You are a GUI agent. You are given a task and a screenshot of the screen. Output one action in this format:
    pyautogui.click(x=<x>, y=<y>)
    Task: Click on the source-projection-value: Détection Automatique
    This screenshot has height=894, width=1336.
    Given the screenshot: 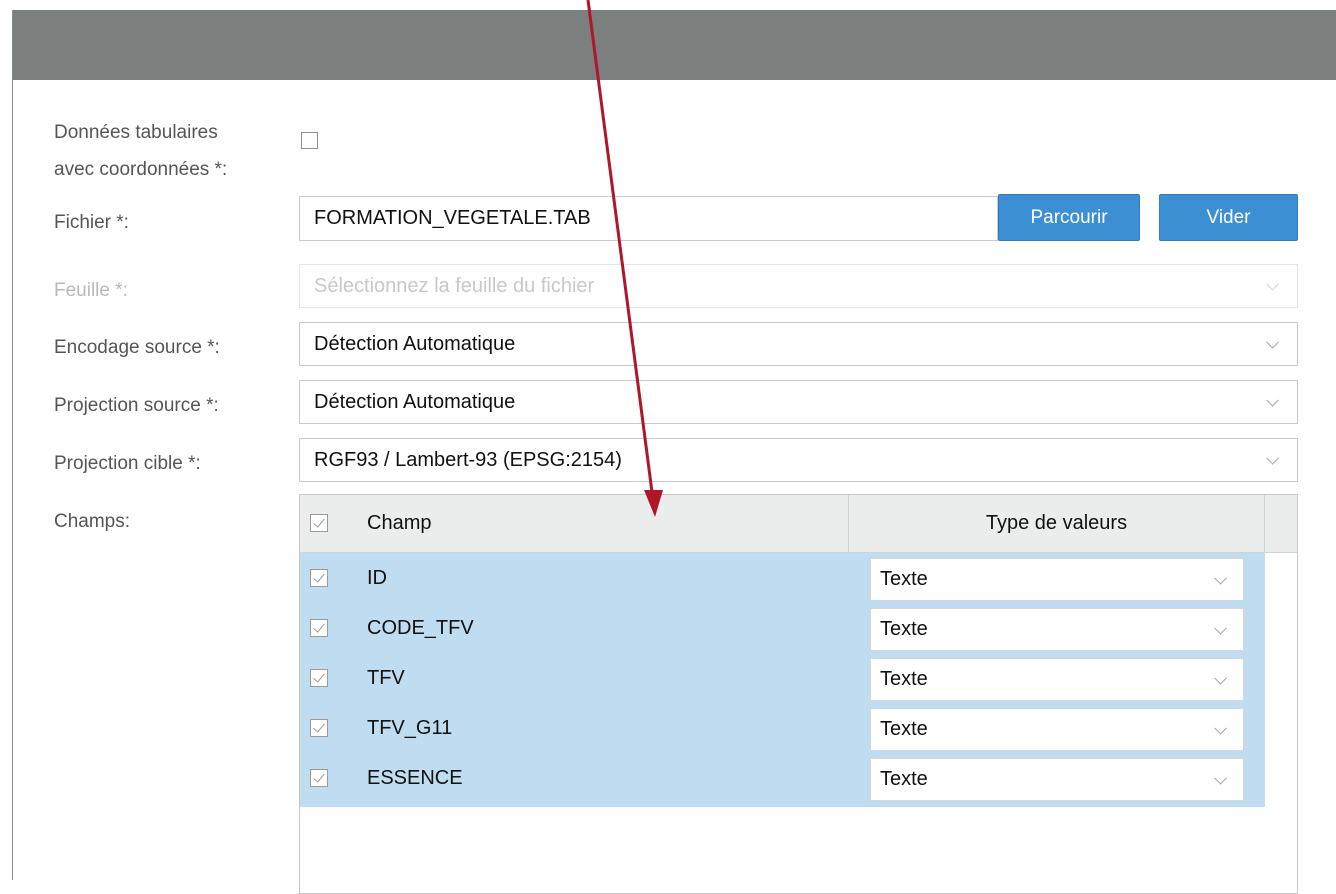 What is the action you would take?
    pyautogui.click(x=415, y=402)
    